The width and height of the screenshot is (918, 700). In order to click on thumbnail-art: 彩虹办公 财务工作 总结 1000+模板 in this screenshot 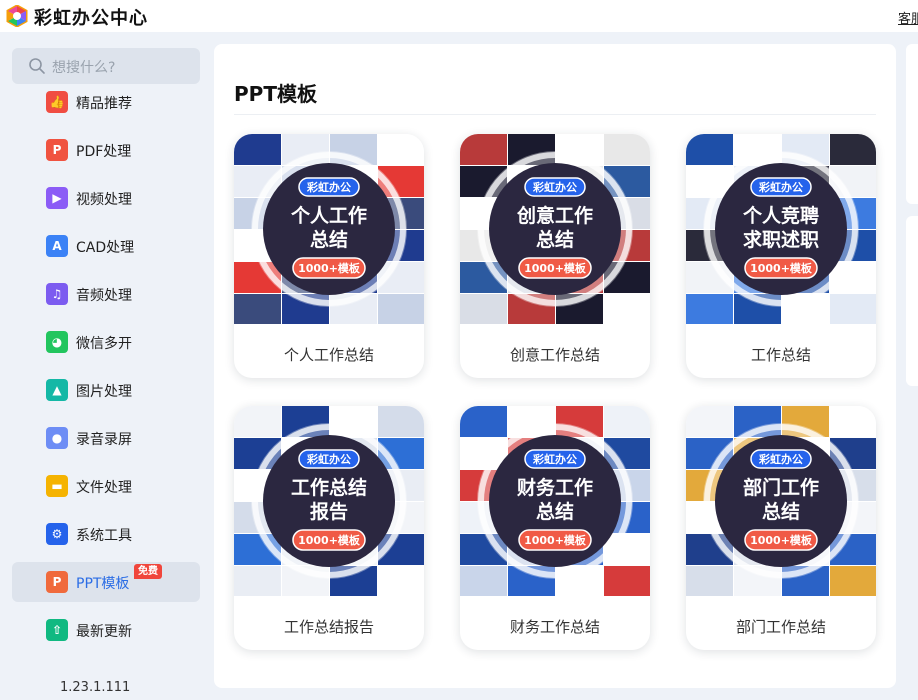, I will do `click(555, 501)`.